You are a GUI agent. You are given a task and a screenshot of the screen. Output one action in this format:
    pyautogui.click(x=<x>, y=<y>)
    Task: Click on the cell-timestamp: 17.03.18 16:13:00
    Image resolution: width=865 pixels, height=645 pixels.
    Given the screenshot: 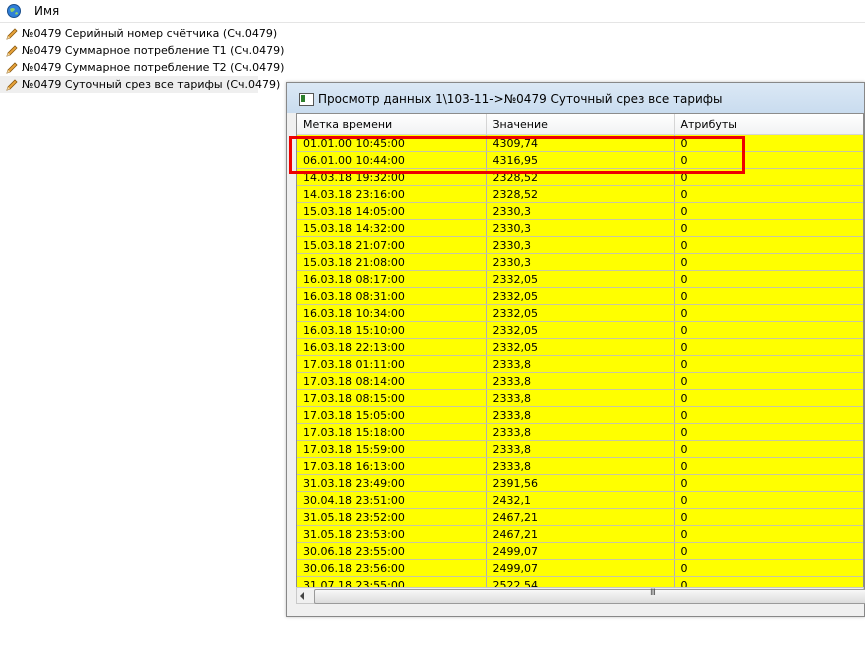 What is the action you would take?
    pyautogui.click(x=392, y=466)
    